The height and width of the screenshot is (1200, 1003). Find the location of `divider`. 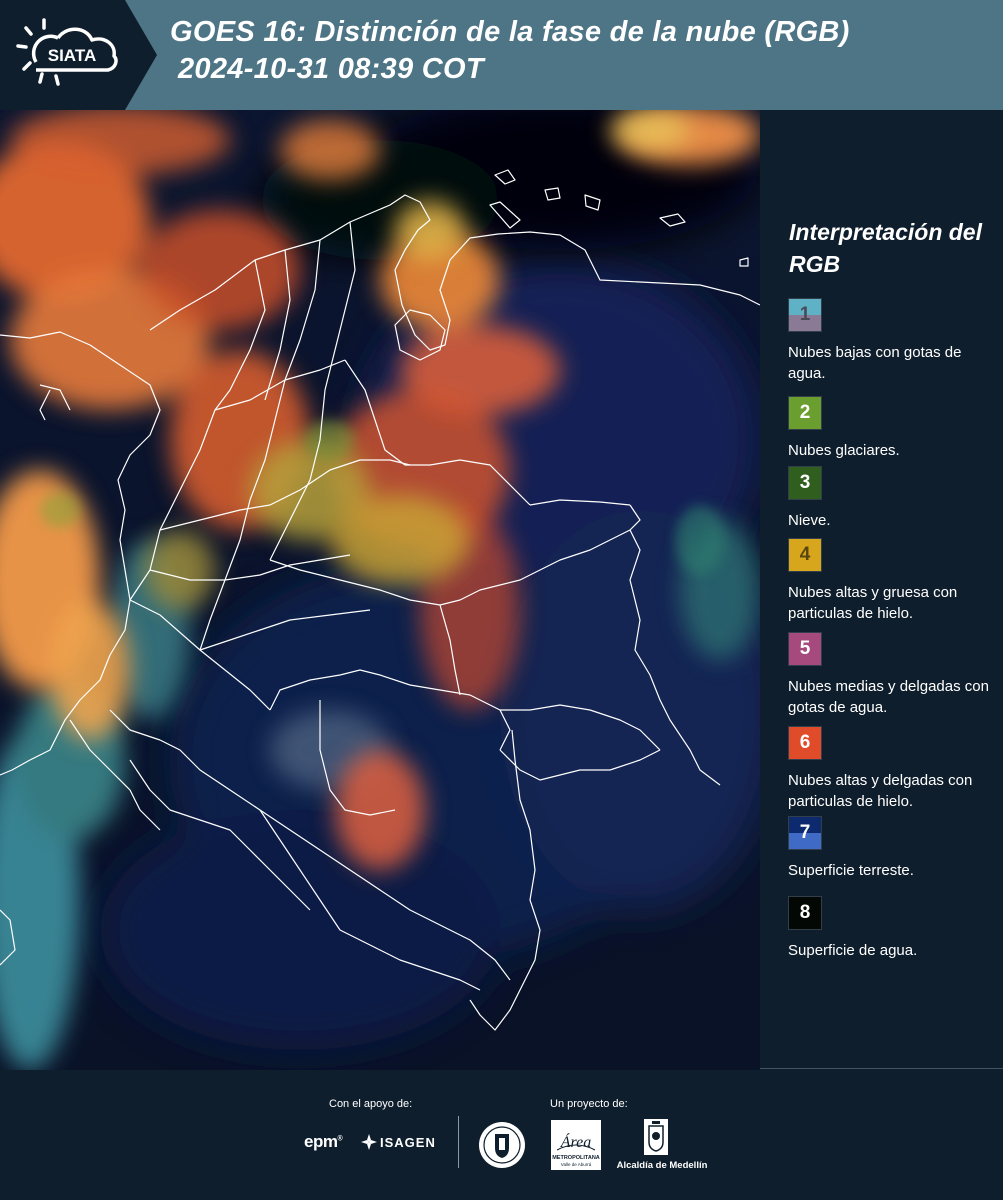

divider is located at coordinates (881, 1068).